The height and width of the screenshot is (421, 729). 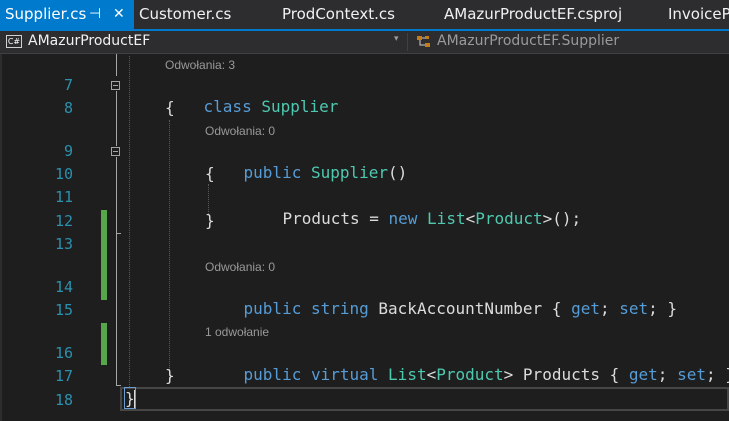 What do you see at coordinates (698, 14) in the screenshot?
I see `tab-label: InvoicePr` at bounding box center [698, 14].